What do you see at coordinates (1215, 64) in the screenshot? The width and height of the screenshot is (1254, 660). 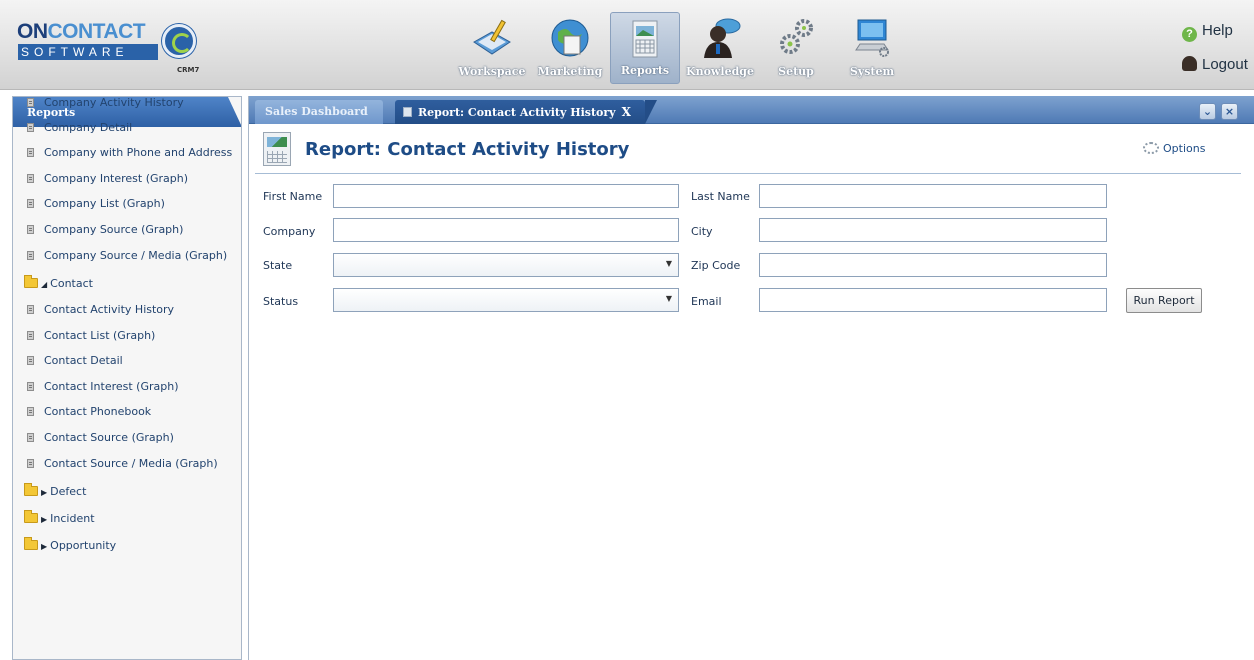 I see `logout-link: Logout` at bounding box center [1215, 64].